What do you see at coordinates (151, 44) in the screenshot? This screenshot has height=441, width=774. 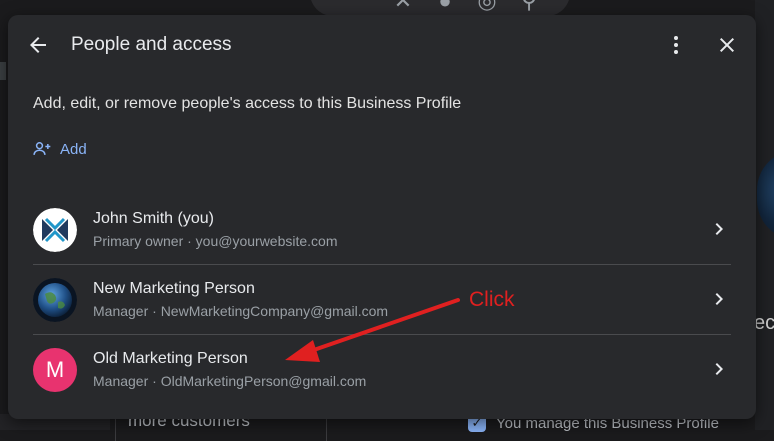 I see `dialog-title: People and access` at bounding box center [151, 44].